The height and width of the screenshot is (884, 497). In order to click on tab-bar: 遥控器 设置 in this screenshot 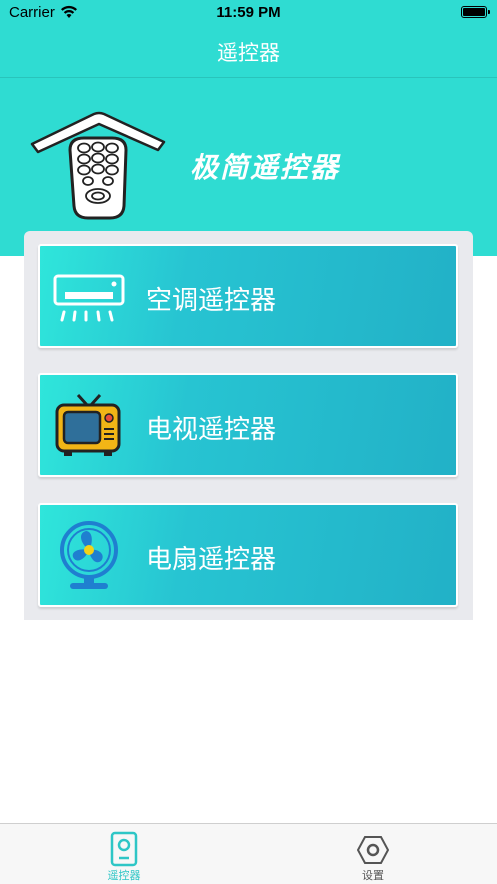, I will do `click(248, 853)`.